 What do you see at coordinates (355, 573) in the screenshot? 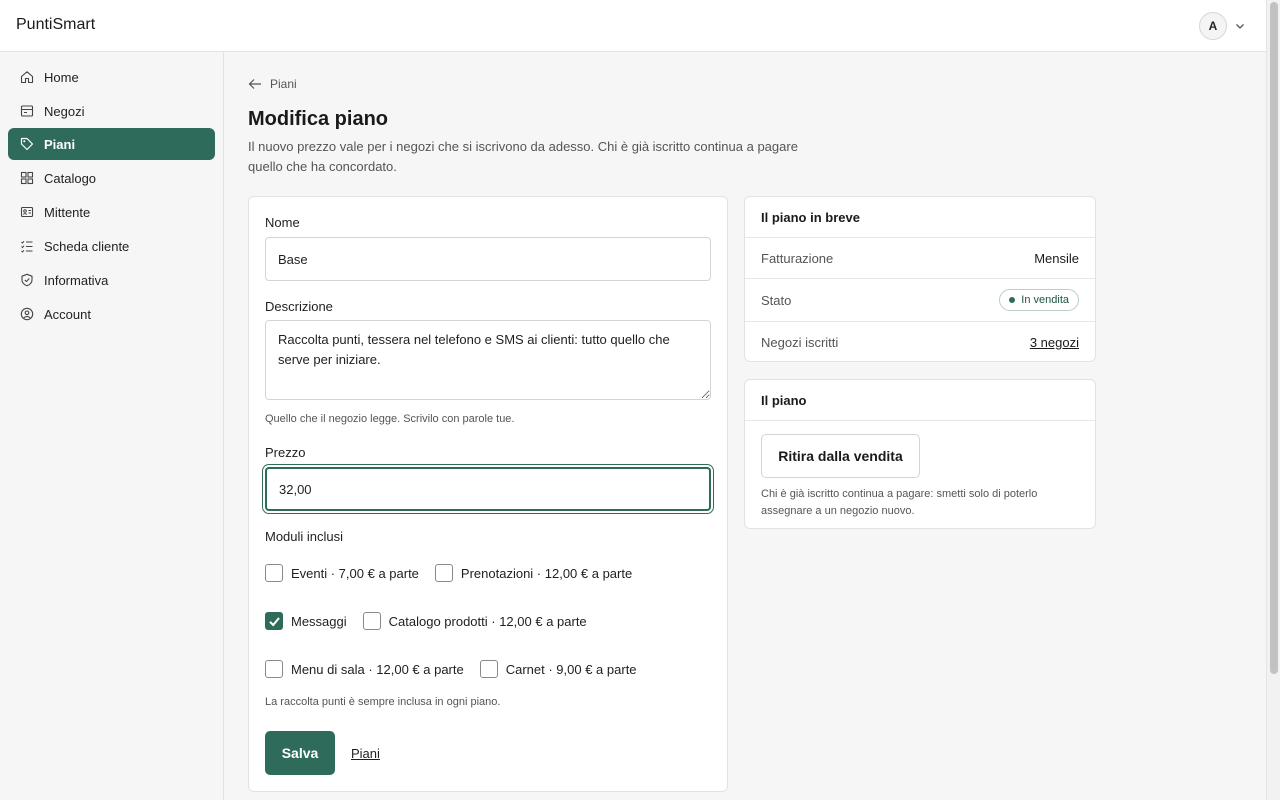
I see `module-label: Eventi · 7,00 € a parte` at bounding box center [355, 573].